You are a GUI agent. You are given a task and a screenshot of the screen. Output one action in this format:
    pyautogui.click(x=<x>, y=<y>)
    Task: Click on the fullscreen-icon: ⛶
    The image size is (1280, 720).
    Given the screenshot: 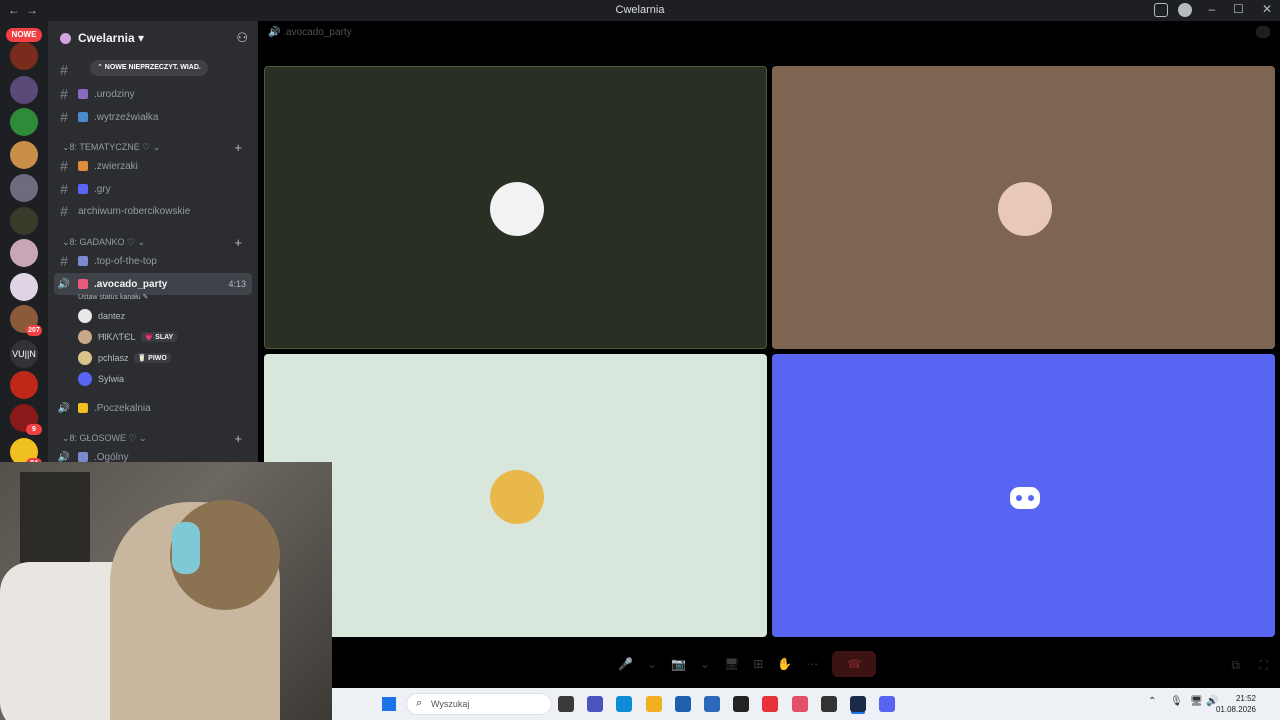 What is the action you would take?
    pyautogui.click(x=1264, y=665)
    